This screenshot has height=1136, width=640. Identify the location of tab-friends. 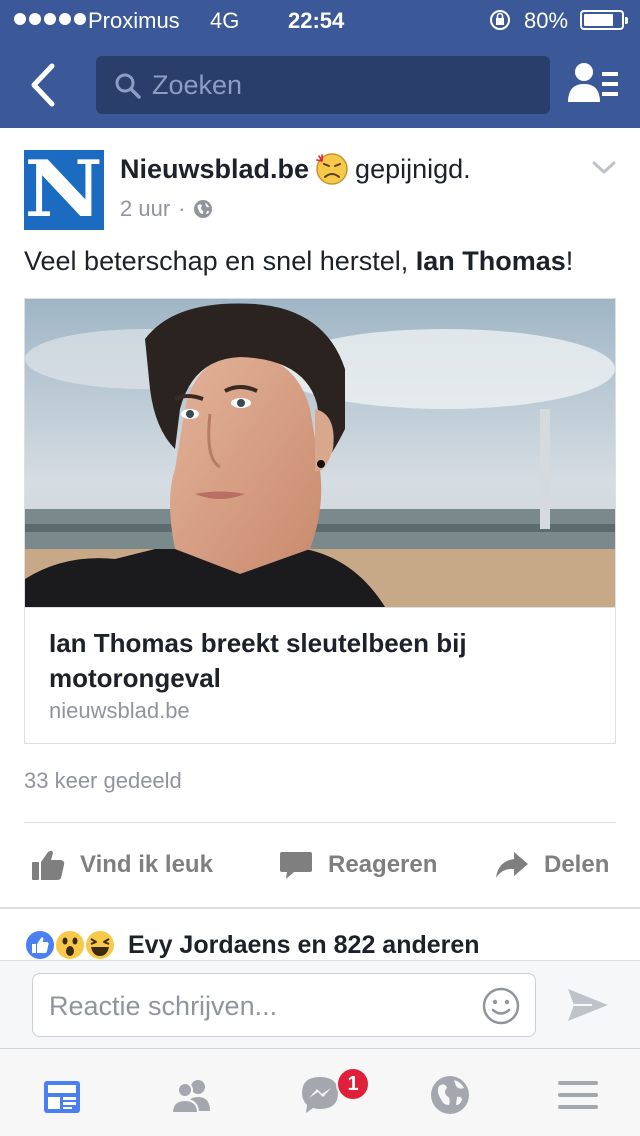
(192, 1095).